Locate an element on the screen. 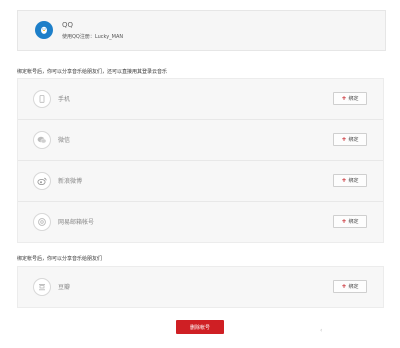 This screenshot has width=400, height=348. bind-douban-button: + 绑定 is located at coordinates (350, 286).